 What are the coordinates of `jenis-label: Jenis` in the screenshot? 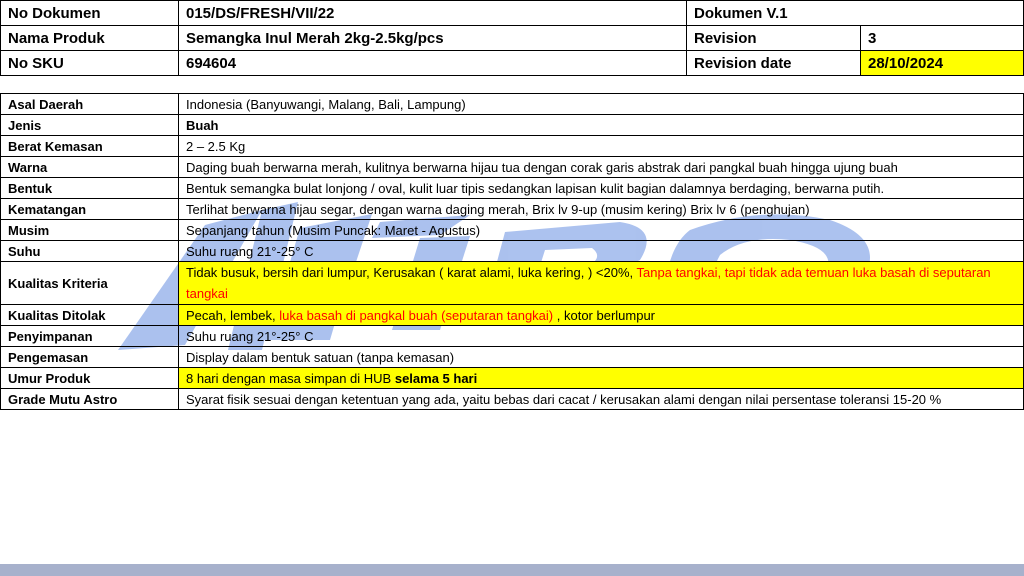 It's located at (89, 125).